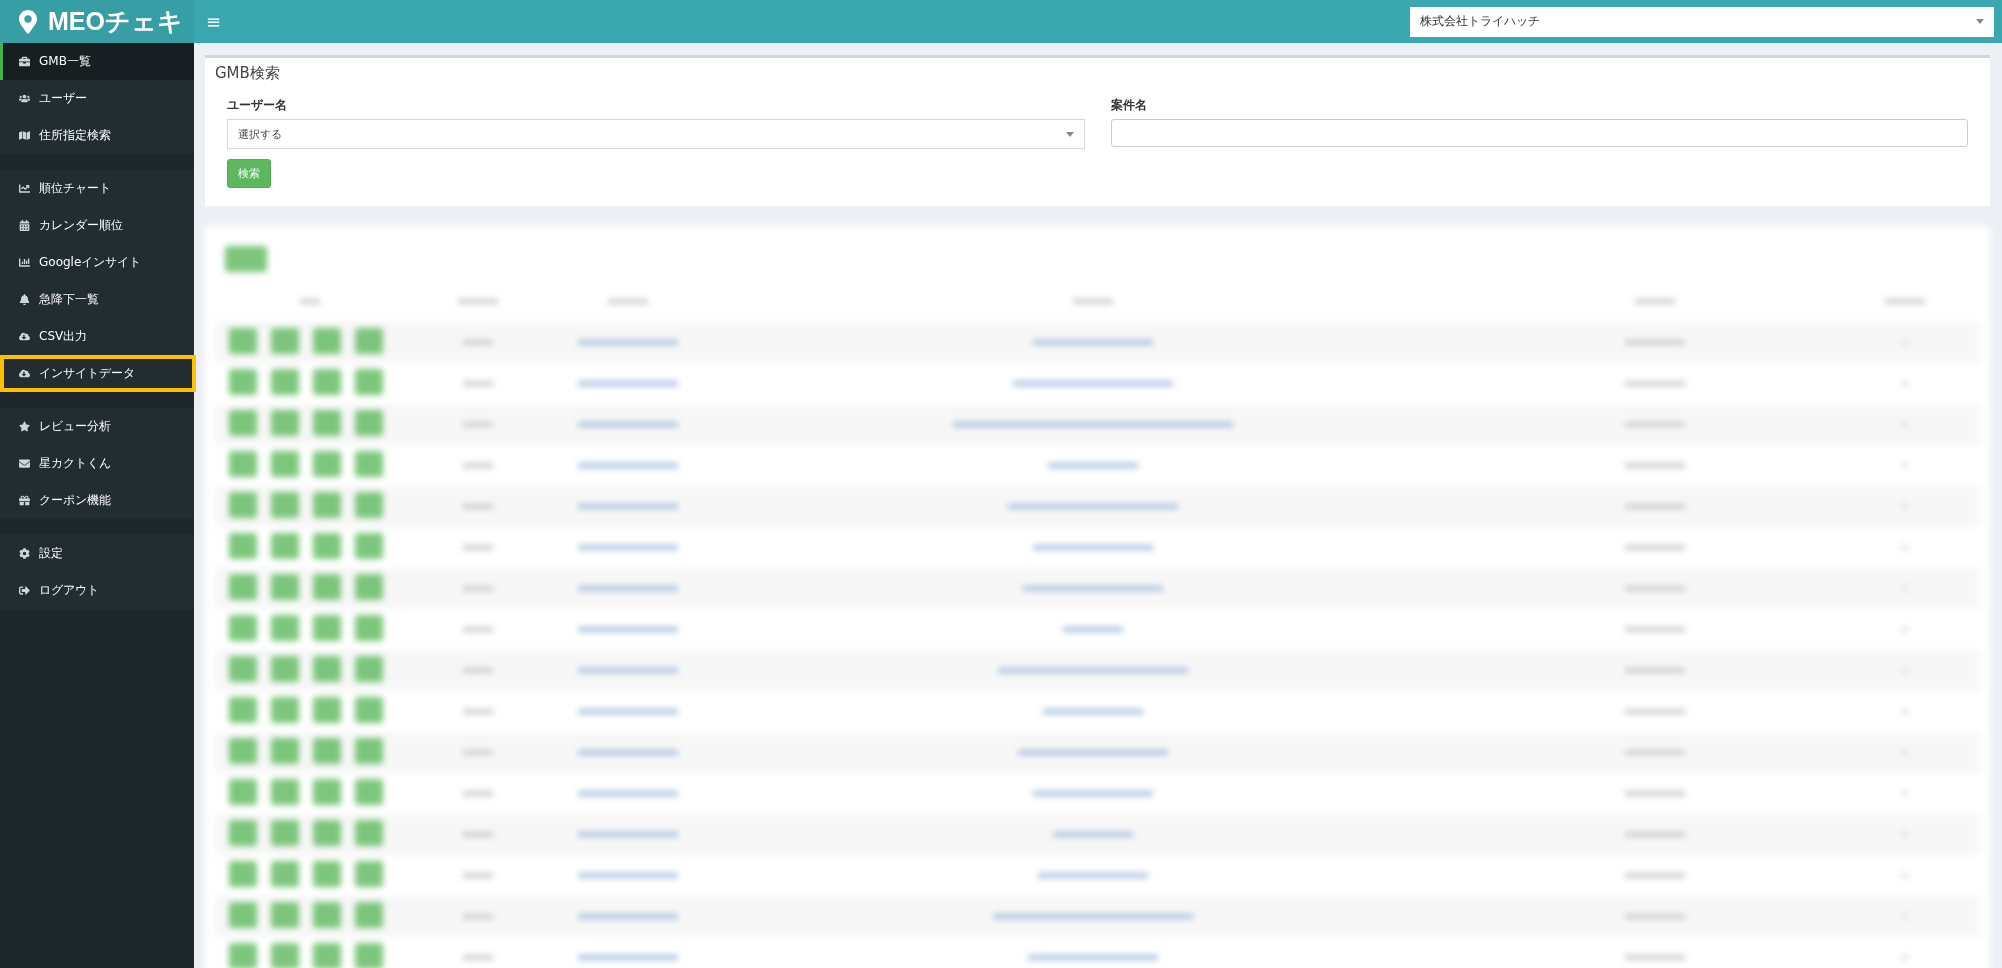  Describe the element at coordinates (98, 373) in the screenshot. I see `sidebar-item: インサイトデータ` at that location.